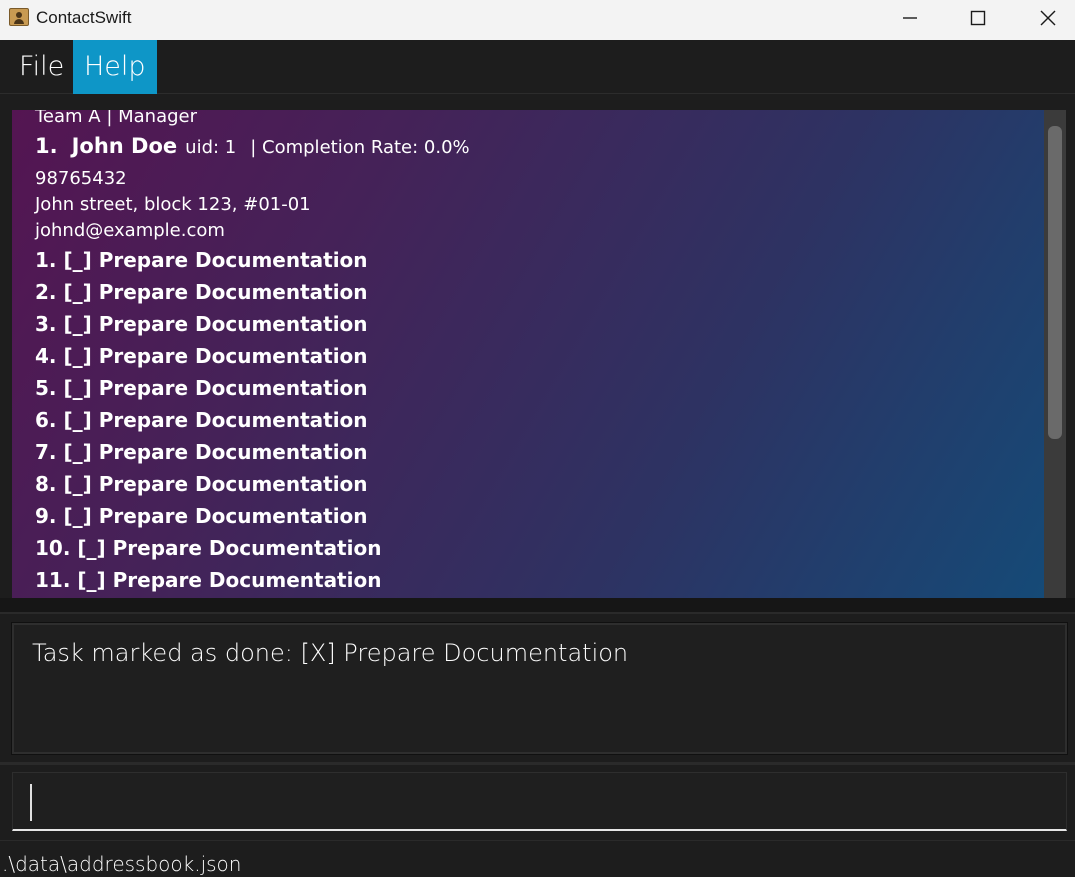 Image resolution: width=1075 pixels, height=877 pixels. I want to click on task-item: 2. [_] Prepare Documentation, so click(201, 292).